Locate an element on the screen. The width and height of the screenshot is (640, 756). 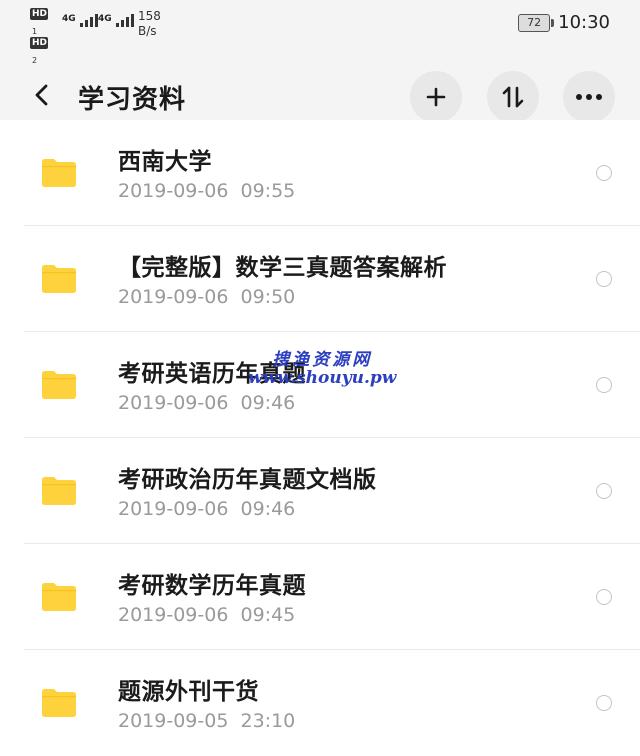
hd1-number: 1 is located at coordinates (35, 31).